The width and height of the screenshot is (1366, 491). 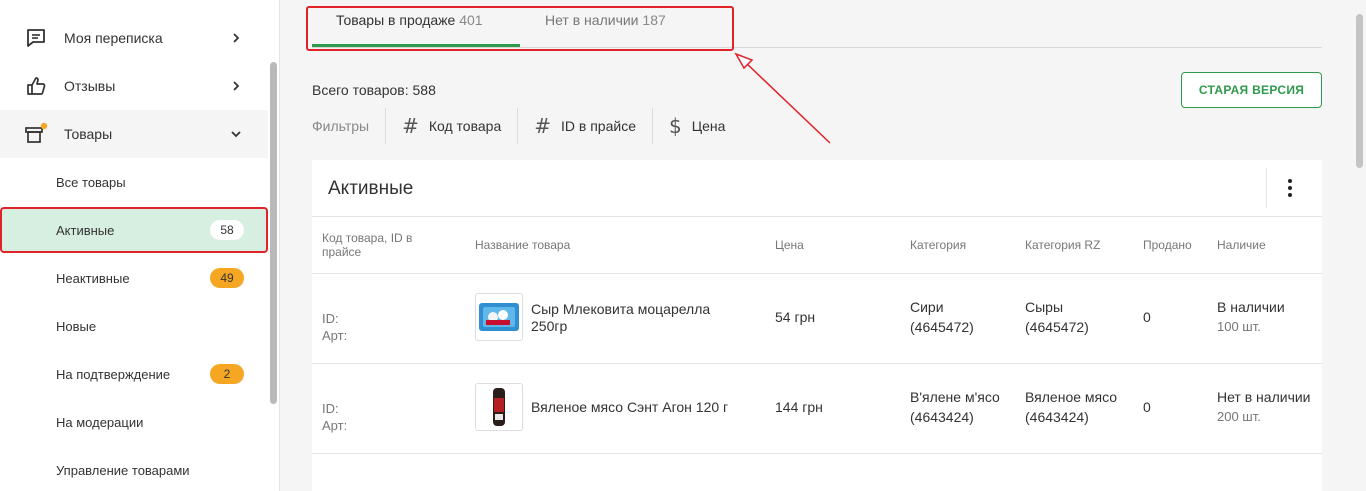 I want to click on sidebar-subitem-label: Управление товарами, so click(x=123, y=470).